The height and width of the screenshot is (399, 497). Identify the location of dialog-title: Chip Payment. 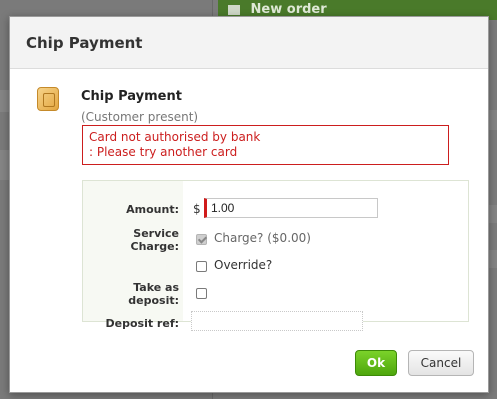
(84, 42).